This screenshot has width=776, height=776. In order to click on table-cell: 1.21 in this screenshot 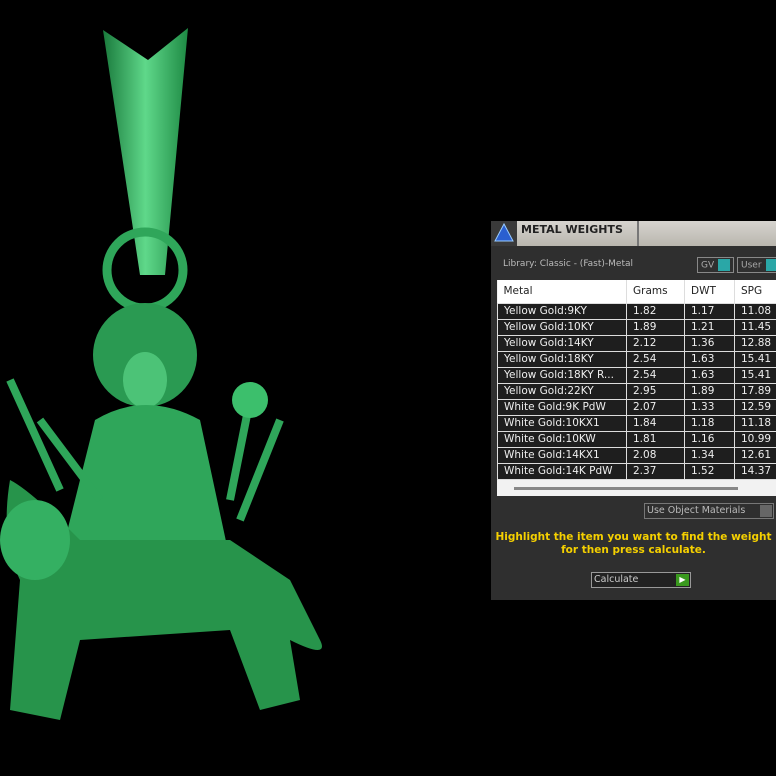, I will do `click(709, 327)`.